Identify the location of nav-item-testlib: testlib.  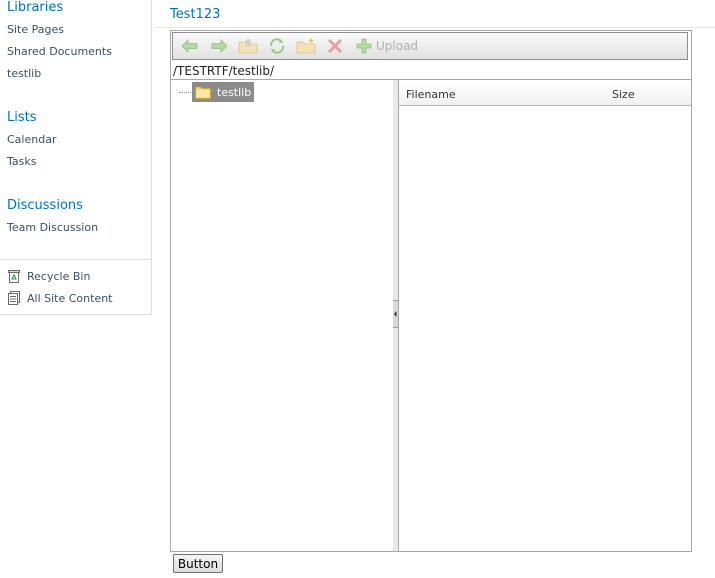
(24, 73).